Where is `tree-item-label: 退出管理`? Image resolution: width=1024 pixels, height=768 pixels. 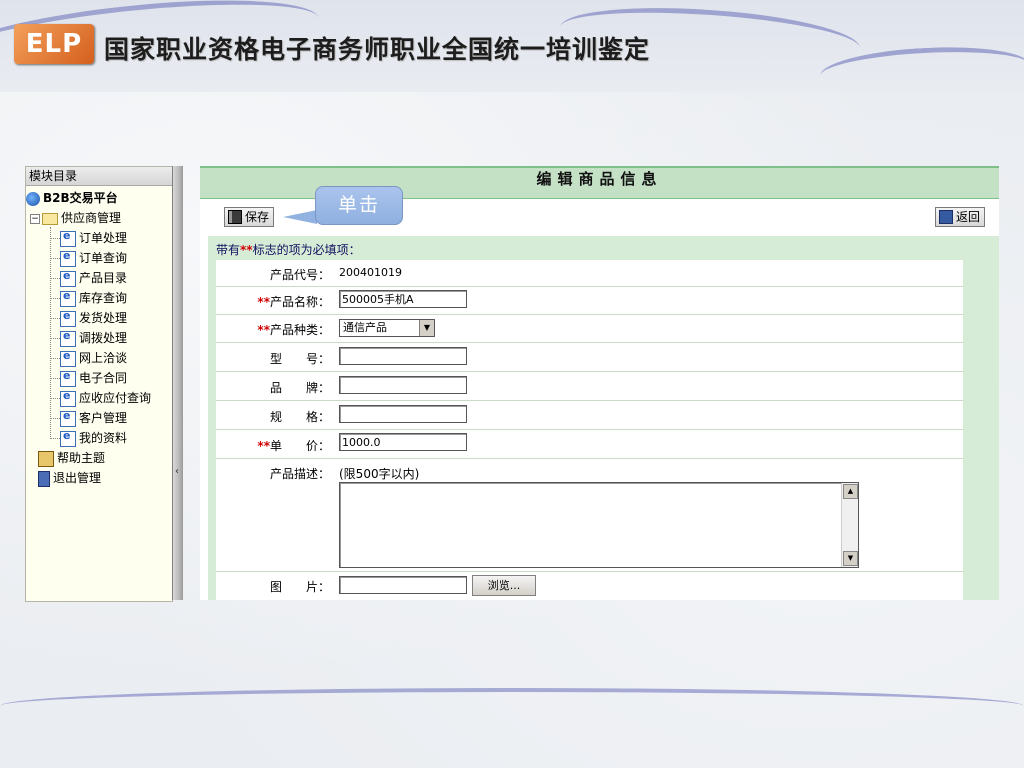
tree-item-label: 退出管理 is located at coordinates (77, 478).